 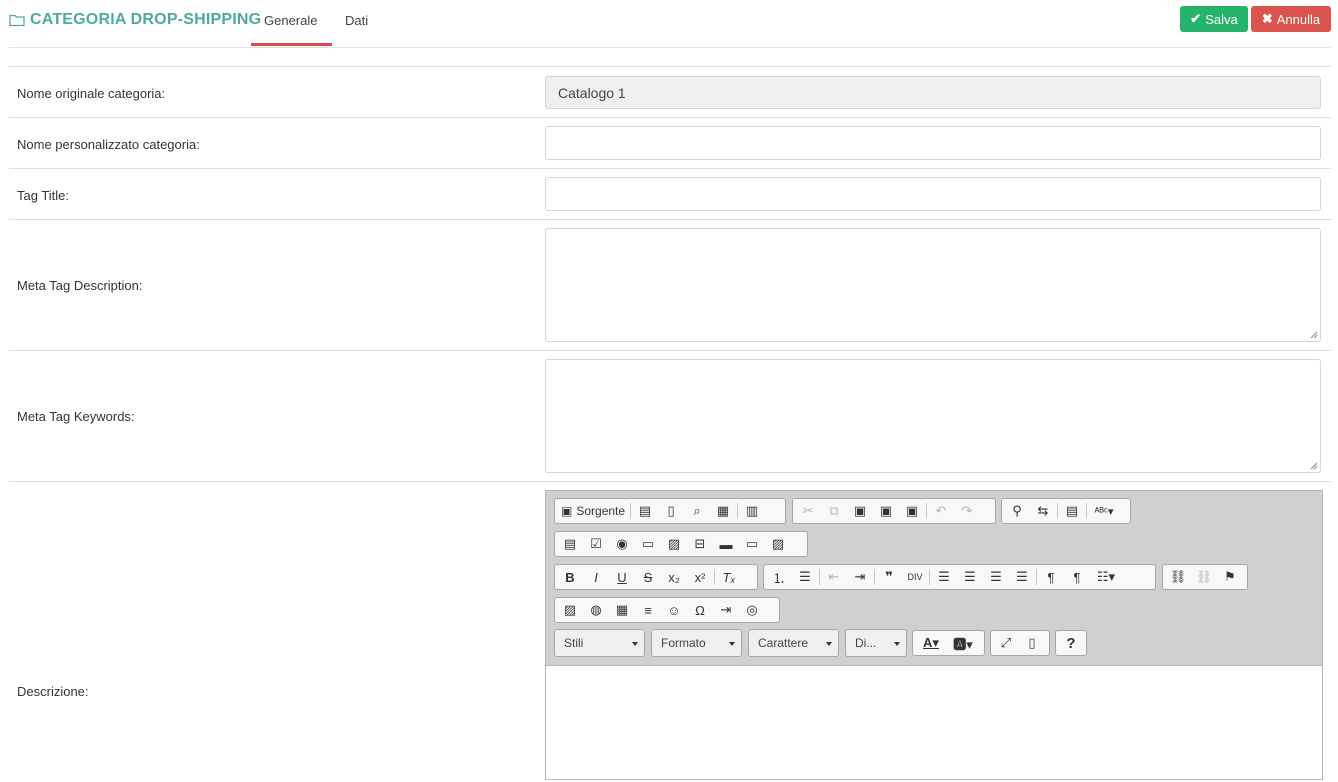 I want to click on toolbar-group-colors: A▾ 🅰▾, so click(x=948, y=643).